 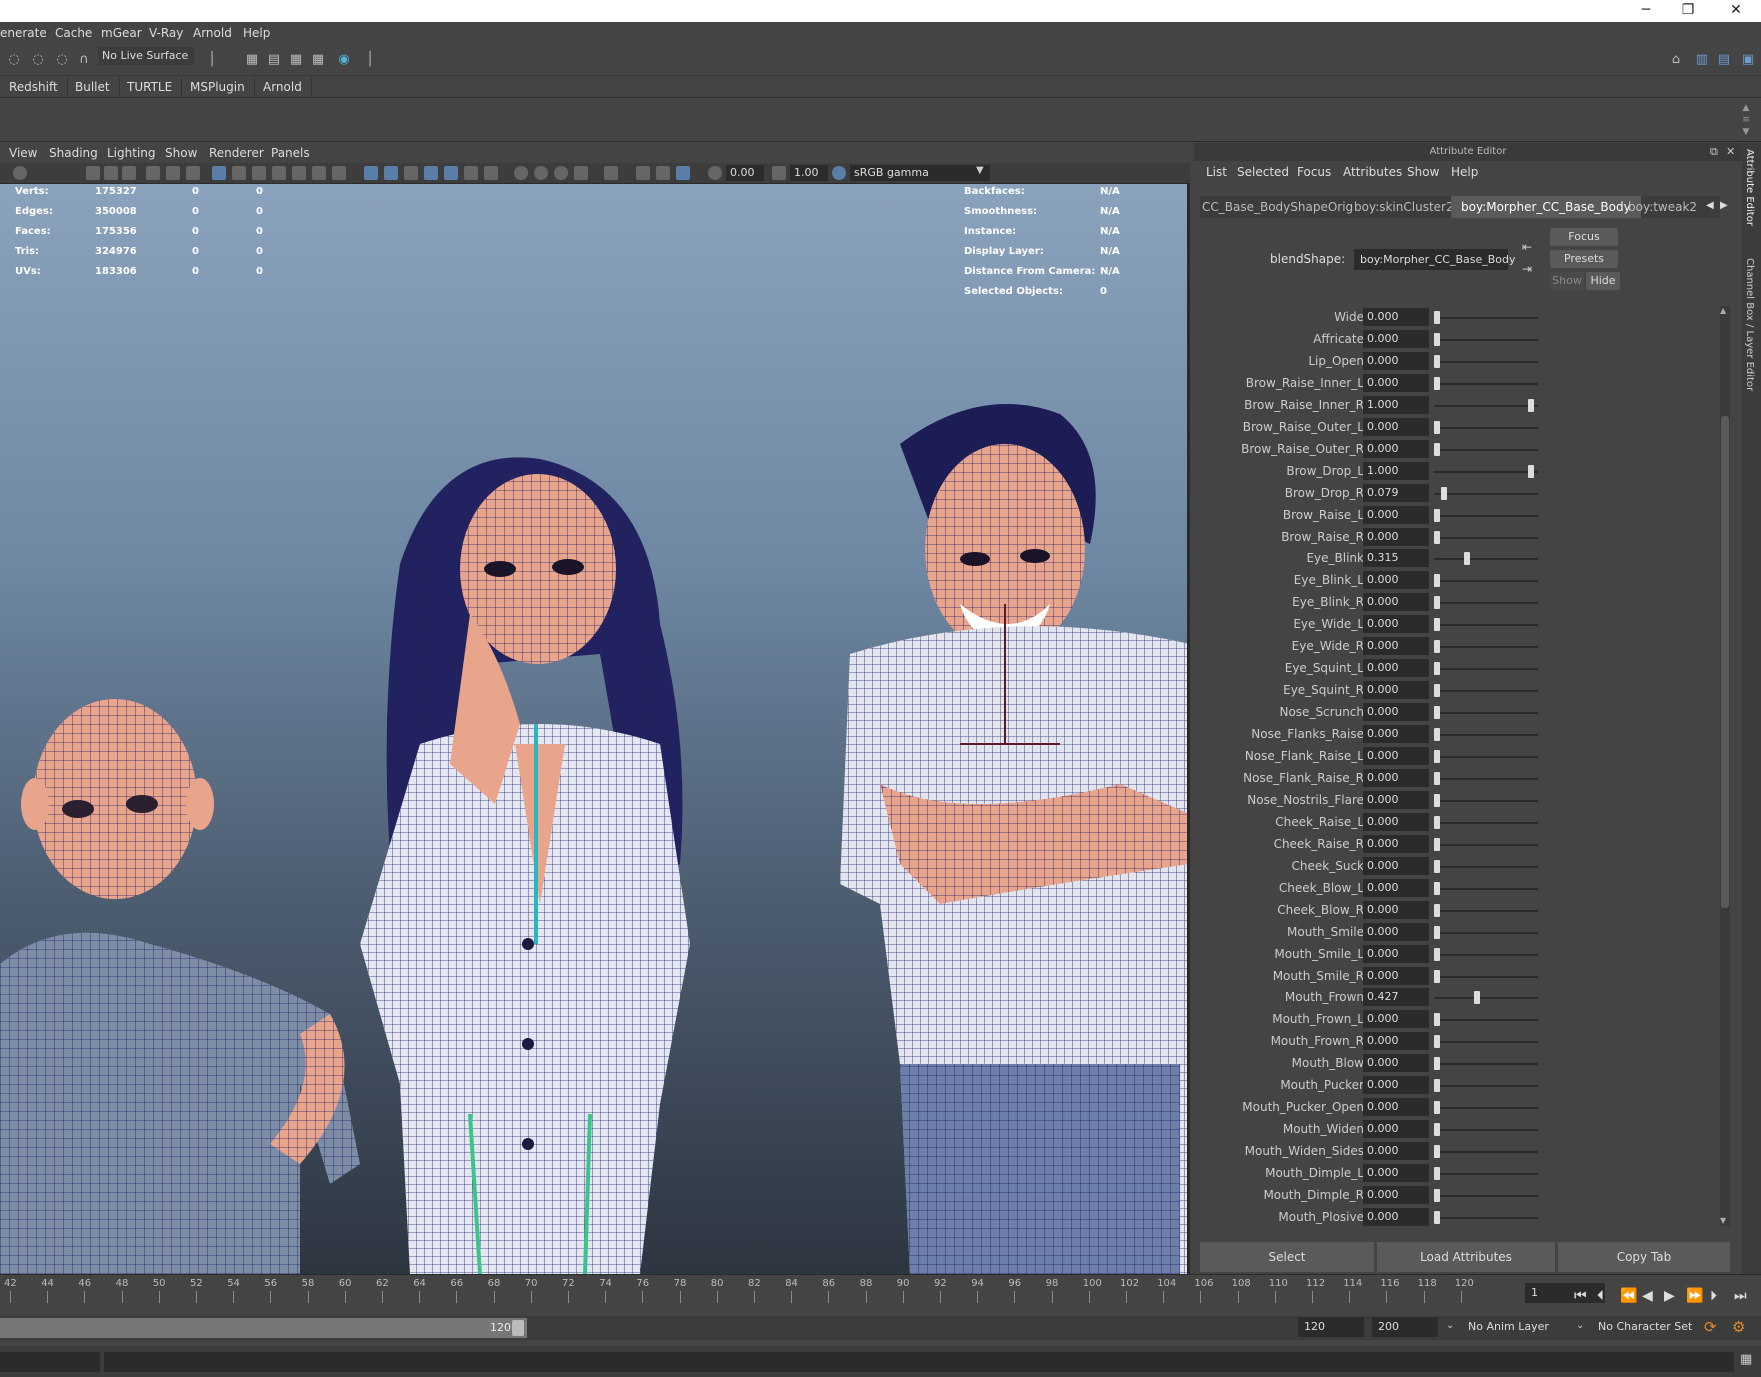 What do you see at coordinates (1435, 259) in the screenshot?
I see `blendshape-name-field: boy:Morpher_CC_Base_Body` at bounding box center [1435, 259].